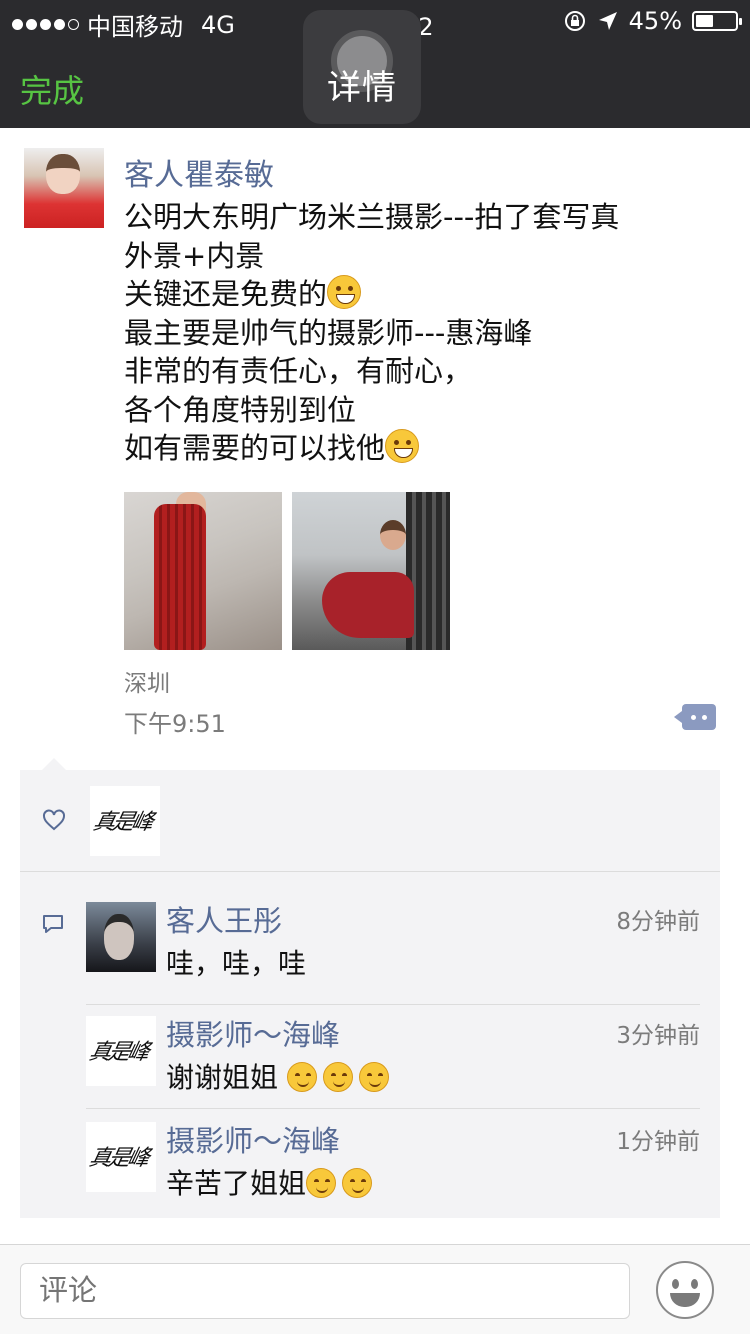  Describe the element at coordinates (147, 681) in the screenshot. I see `post-location: 深圳` at that location.